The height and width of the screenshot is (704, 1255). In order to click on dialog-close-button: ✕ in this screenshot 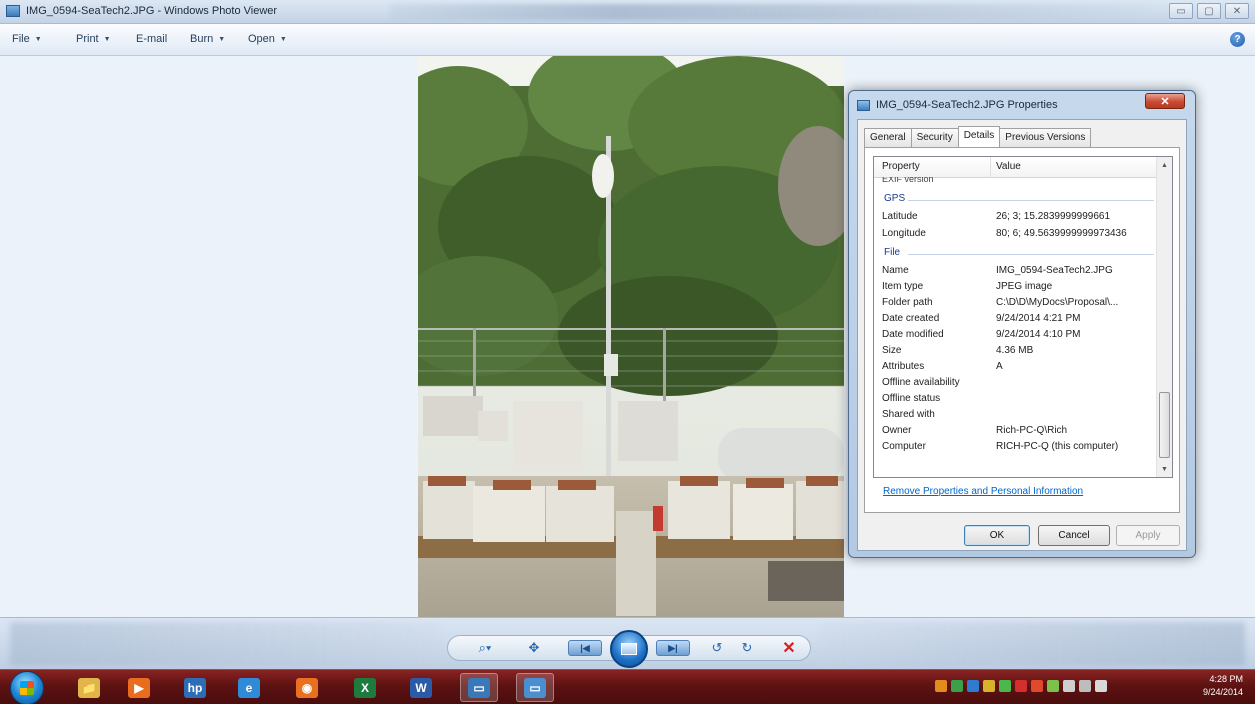, I will do `click(1165, 101)`.